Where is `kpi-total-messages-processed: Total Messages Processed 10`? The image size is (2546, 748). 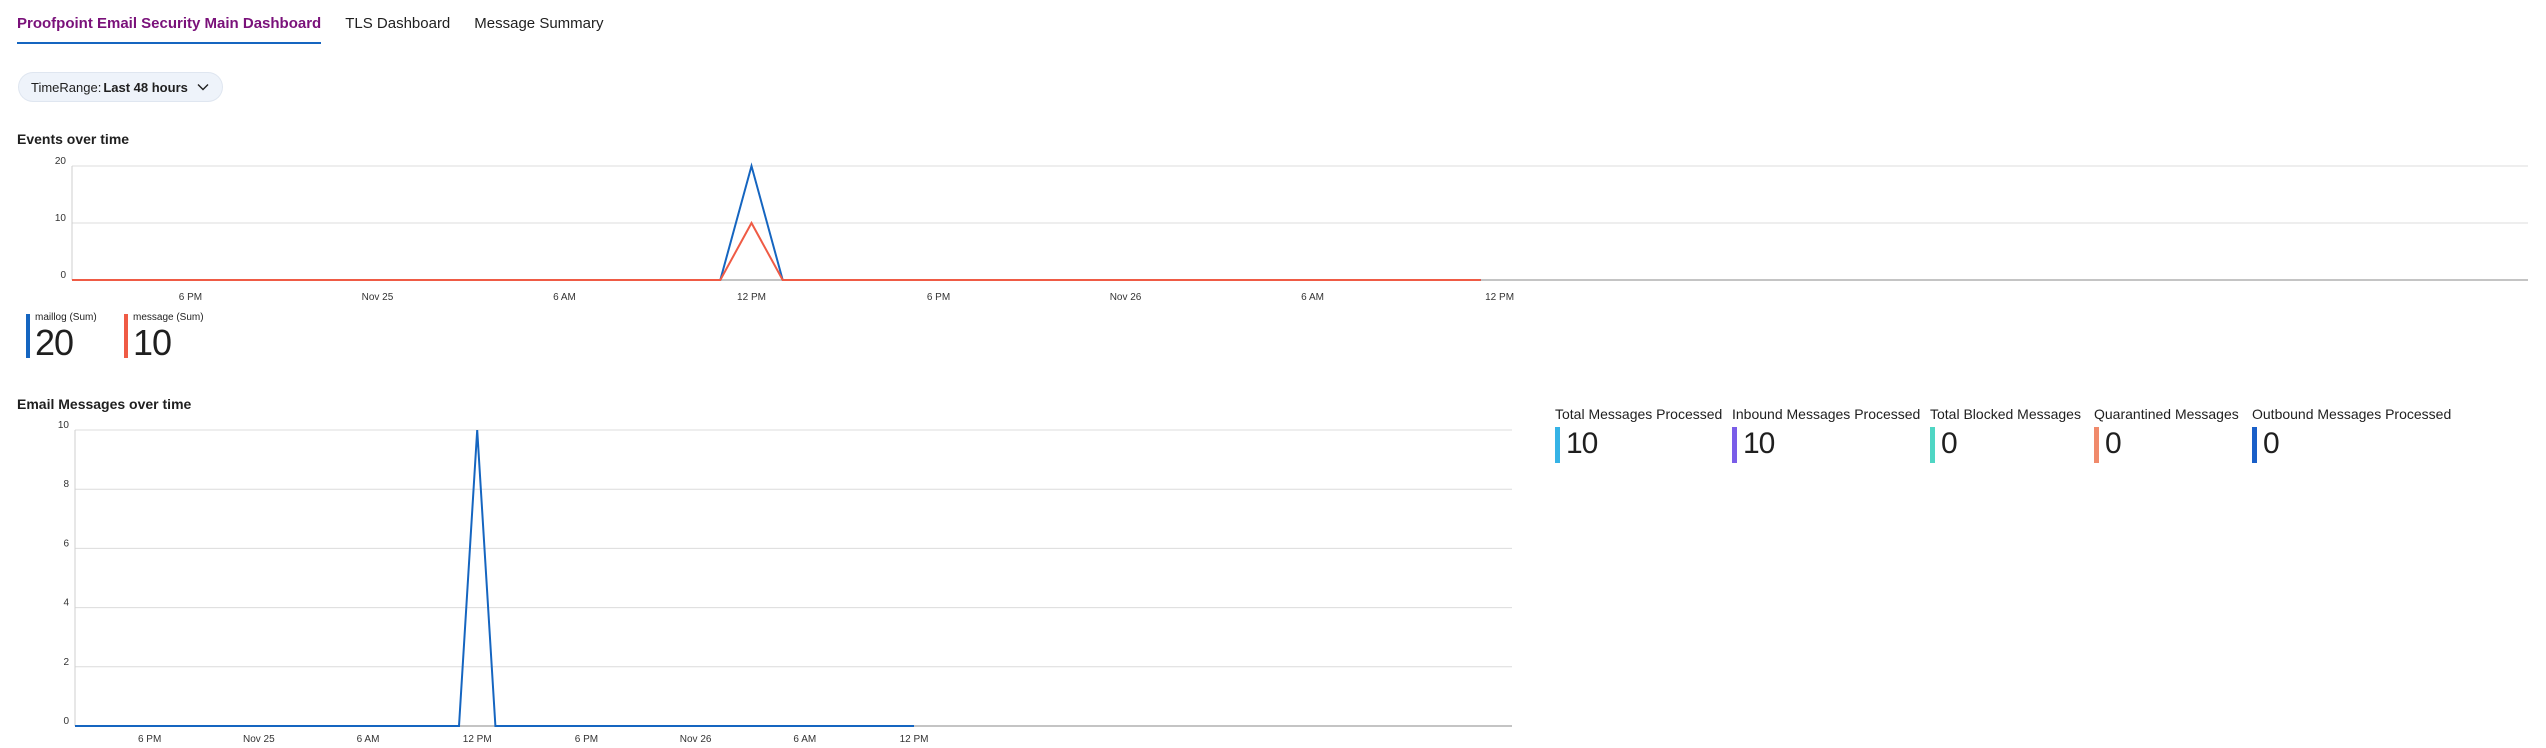
kpi-total-messages-processed: Total Messages Processed 10 is located at coordinates (1638, 435).